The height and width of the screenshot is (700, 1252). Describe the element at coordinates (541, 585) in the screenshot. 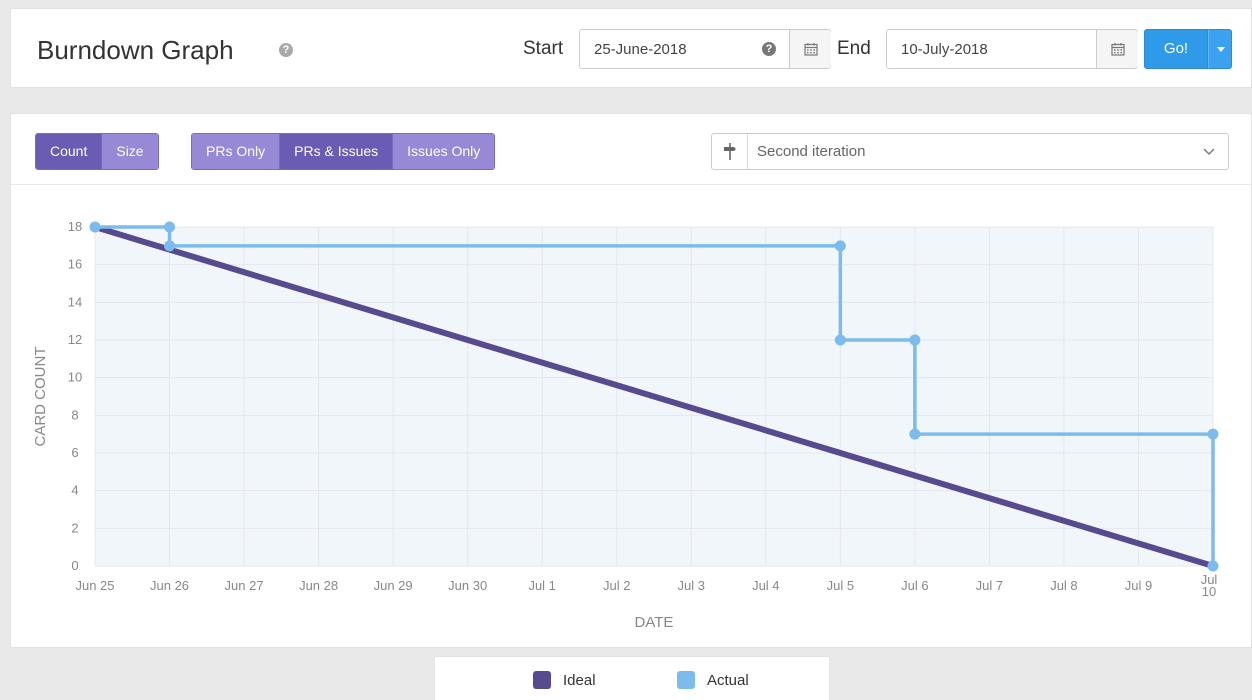

I see `x-tick-label: Jul 1` at that location.